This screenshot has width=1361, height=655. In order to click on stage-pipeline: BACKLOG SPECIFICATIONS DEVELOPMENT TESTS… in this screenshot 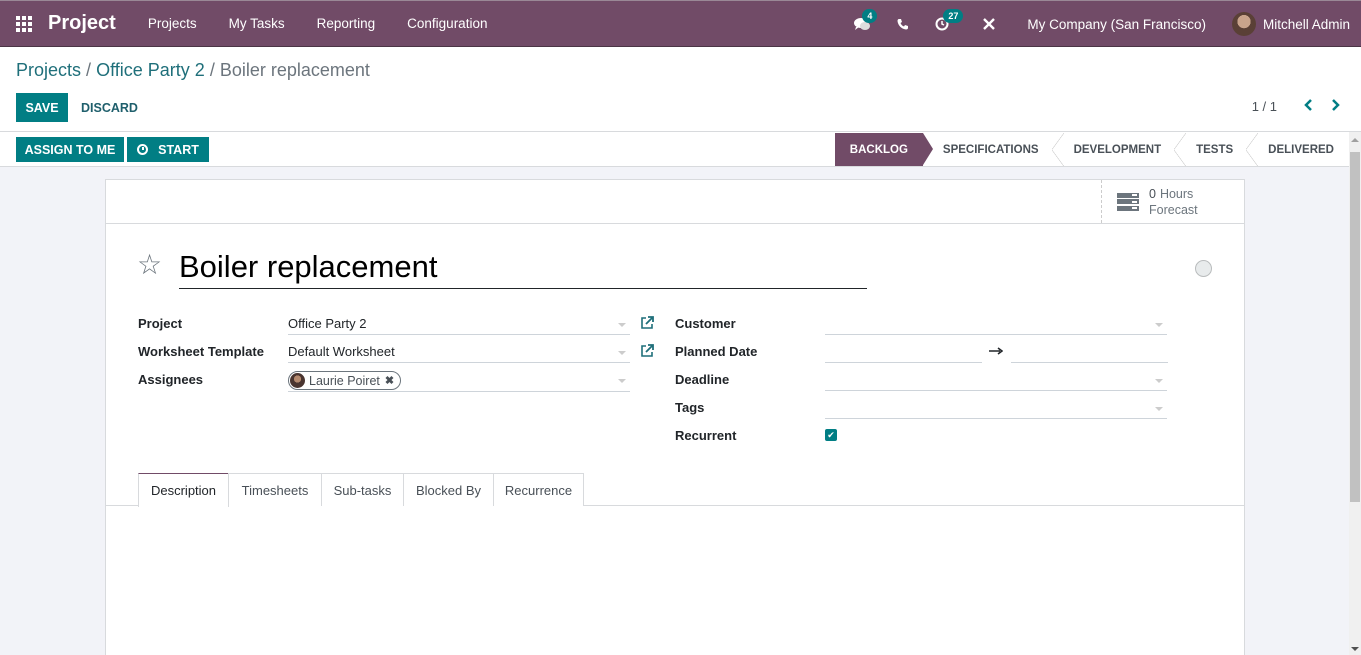, I will do `click(1091, 149)`.